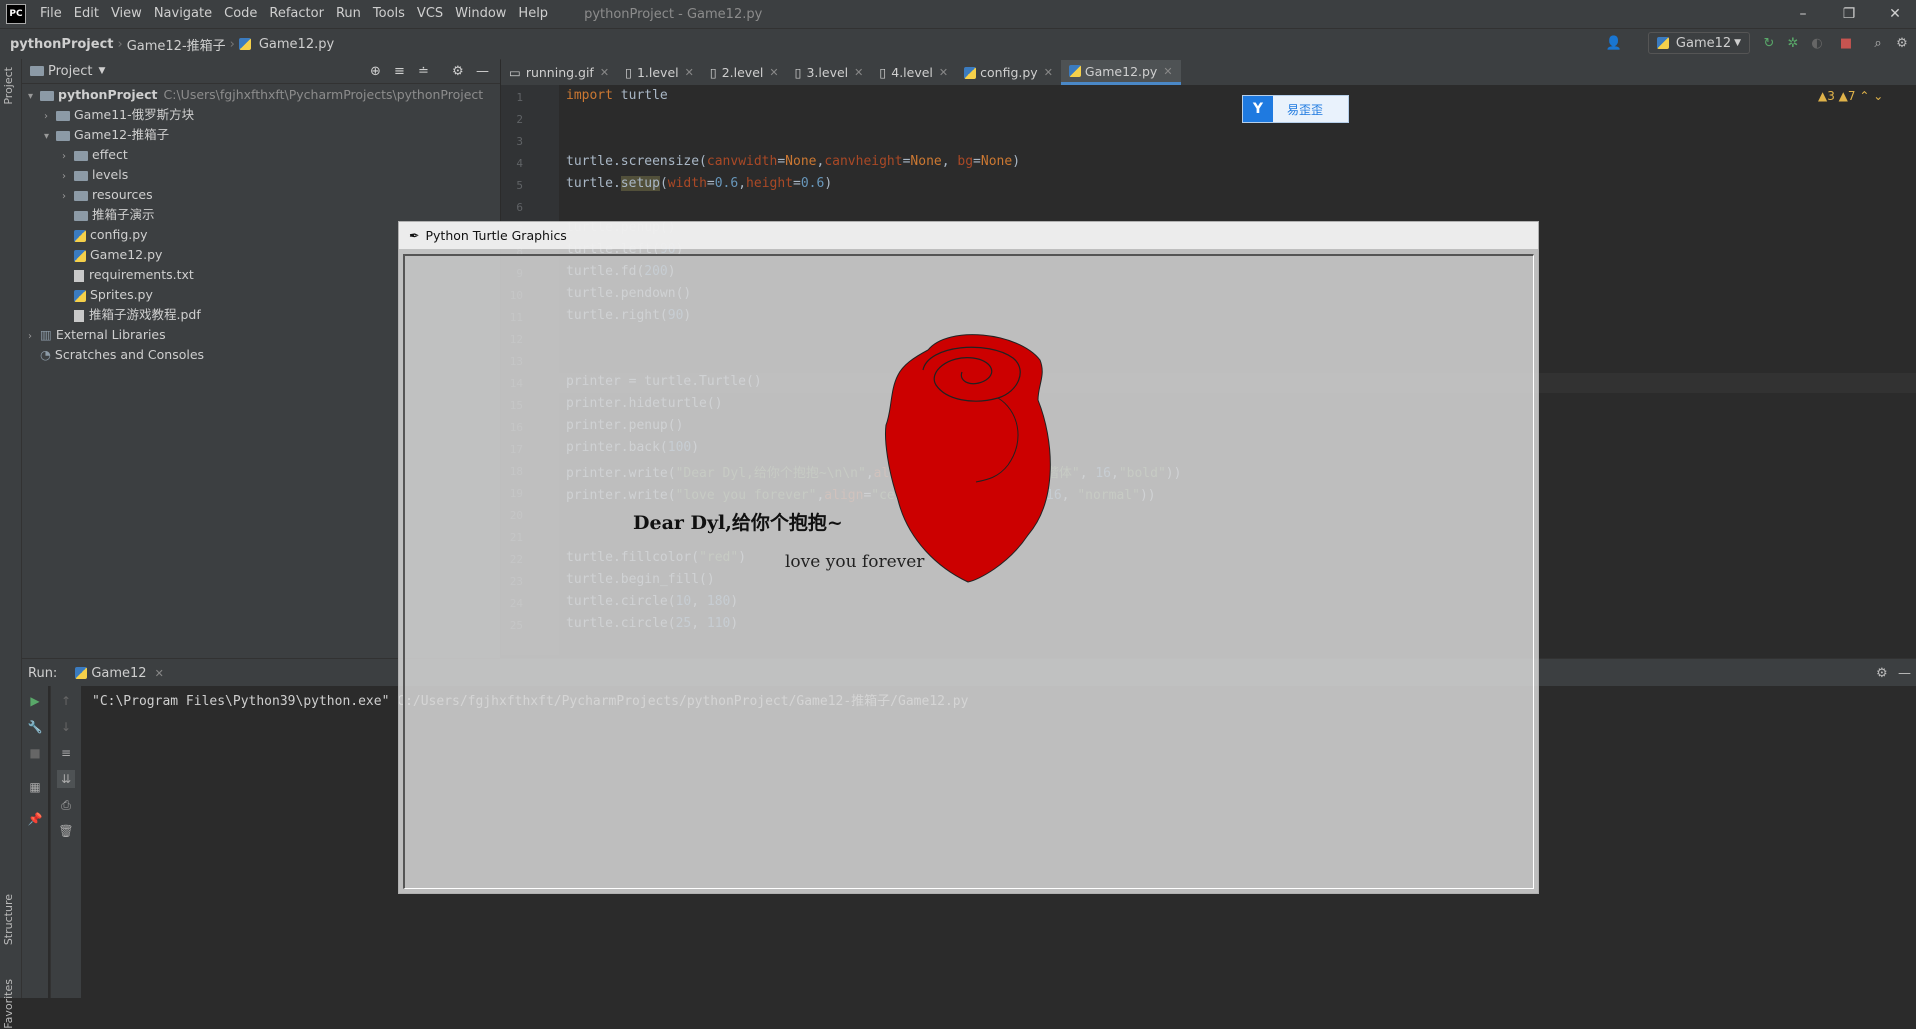 This screenshot has height=1029, width=1916. What do you see at coordinates (1120, 72) in the screenshot?
I see `tab-game12-py: Game12.py ✕` at bounding box center [1120, 72].